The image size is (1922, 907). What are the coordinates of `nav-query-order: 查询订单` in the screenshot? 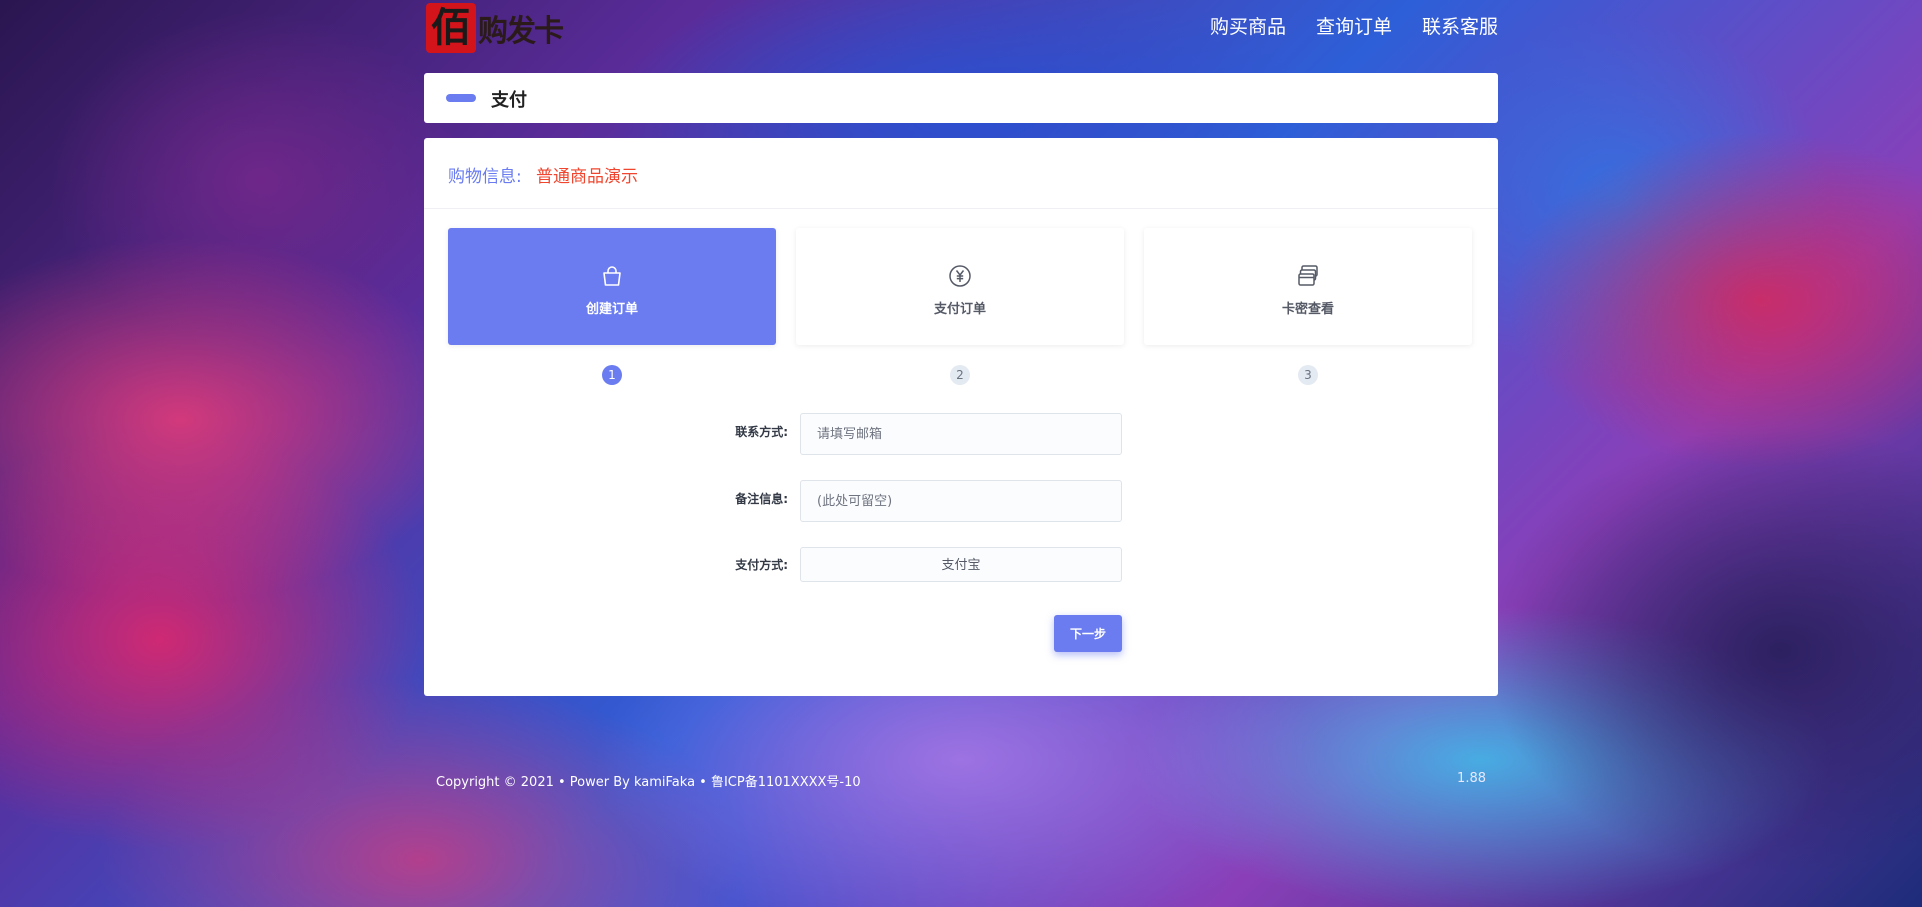 It's located at (1354, 25).